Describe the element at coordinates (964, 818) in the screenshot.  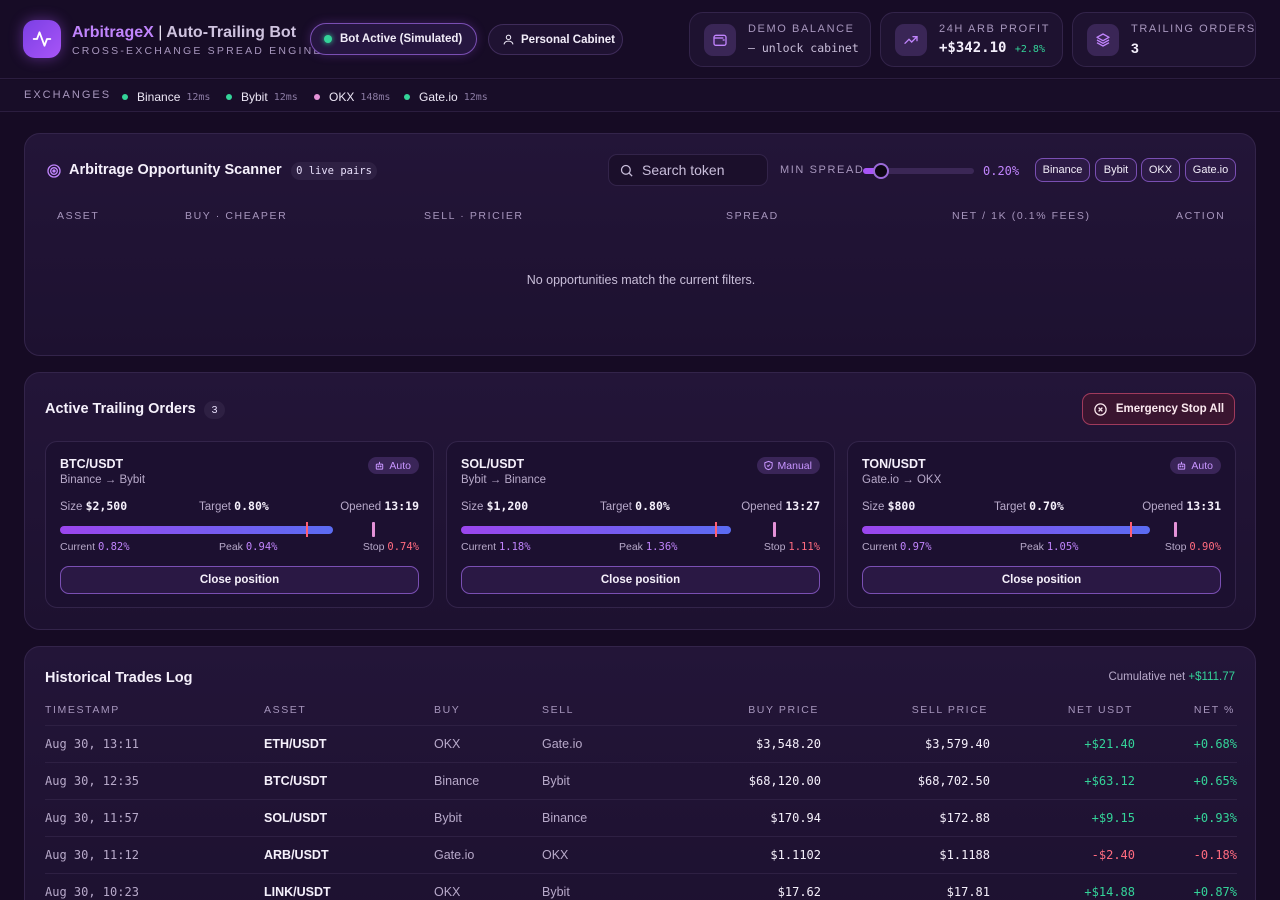
I see `cell-sell-price: $172.88` at that location.